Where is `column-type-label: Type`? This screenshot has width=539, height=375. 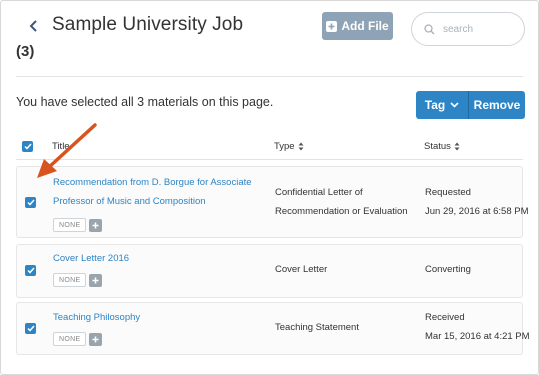 column-type-label: Type is located at coordinates (284, 146).